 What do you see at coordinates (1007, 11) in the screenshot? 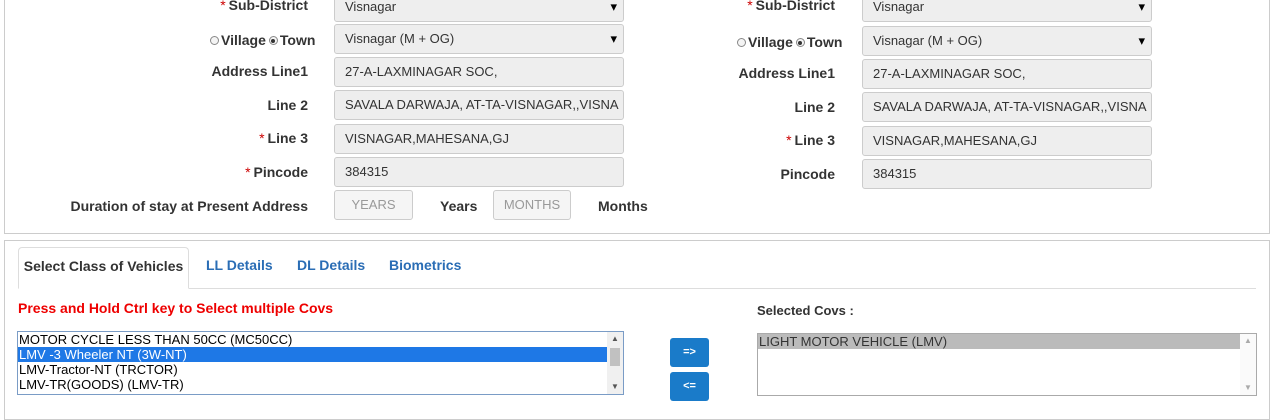
I see `permanent-sub-district-select: Visnagar` at bounding box center [1007, 11].